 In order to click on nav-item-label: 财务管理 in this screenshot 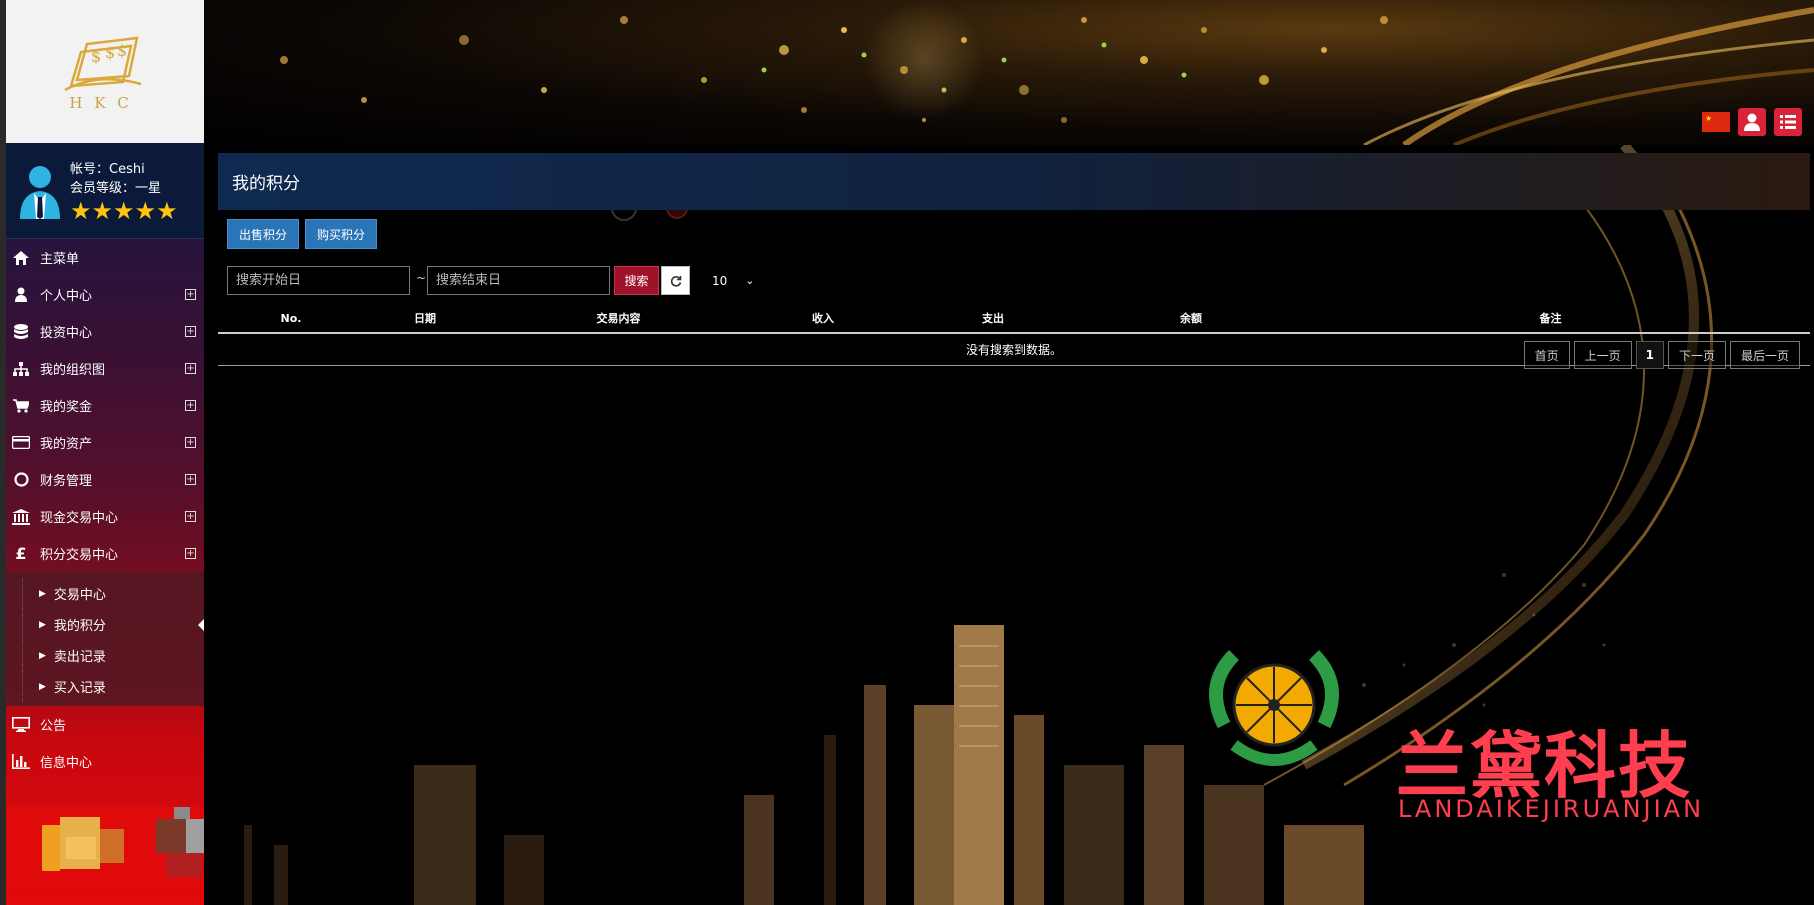, I will do `click(66, 481)`.